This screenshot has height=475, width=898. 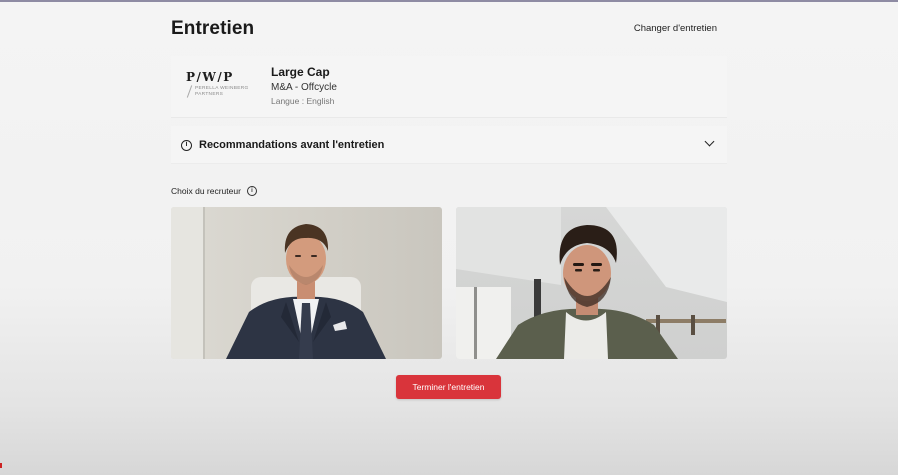 What do you see at coordinates (189, 91) in the screenshot?
I see `logo-slash` at bounding box center [189, 91].